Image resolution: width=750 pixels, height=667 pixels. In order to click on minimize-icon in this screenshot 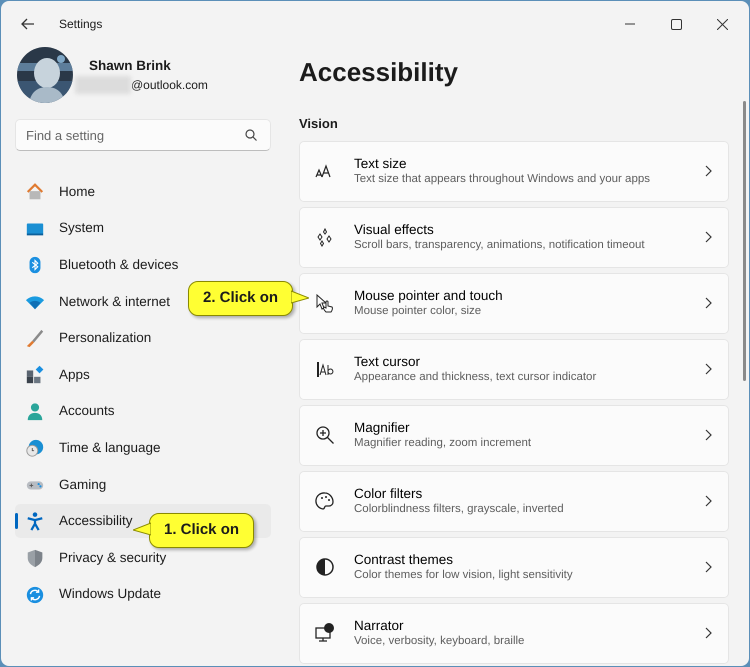, I will do `click(630, 24)`.